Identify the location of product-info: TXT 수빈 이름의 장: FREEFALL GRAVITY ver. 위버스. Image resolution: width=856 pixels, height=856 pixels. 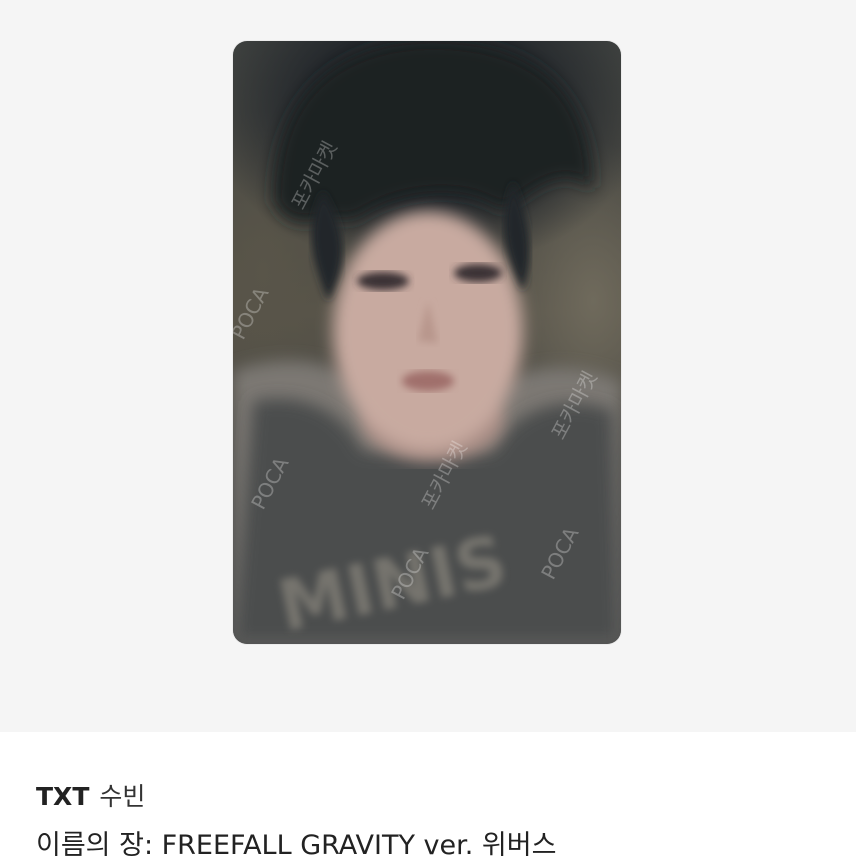
(428, 794).